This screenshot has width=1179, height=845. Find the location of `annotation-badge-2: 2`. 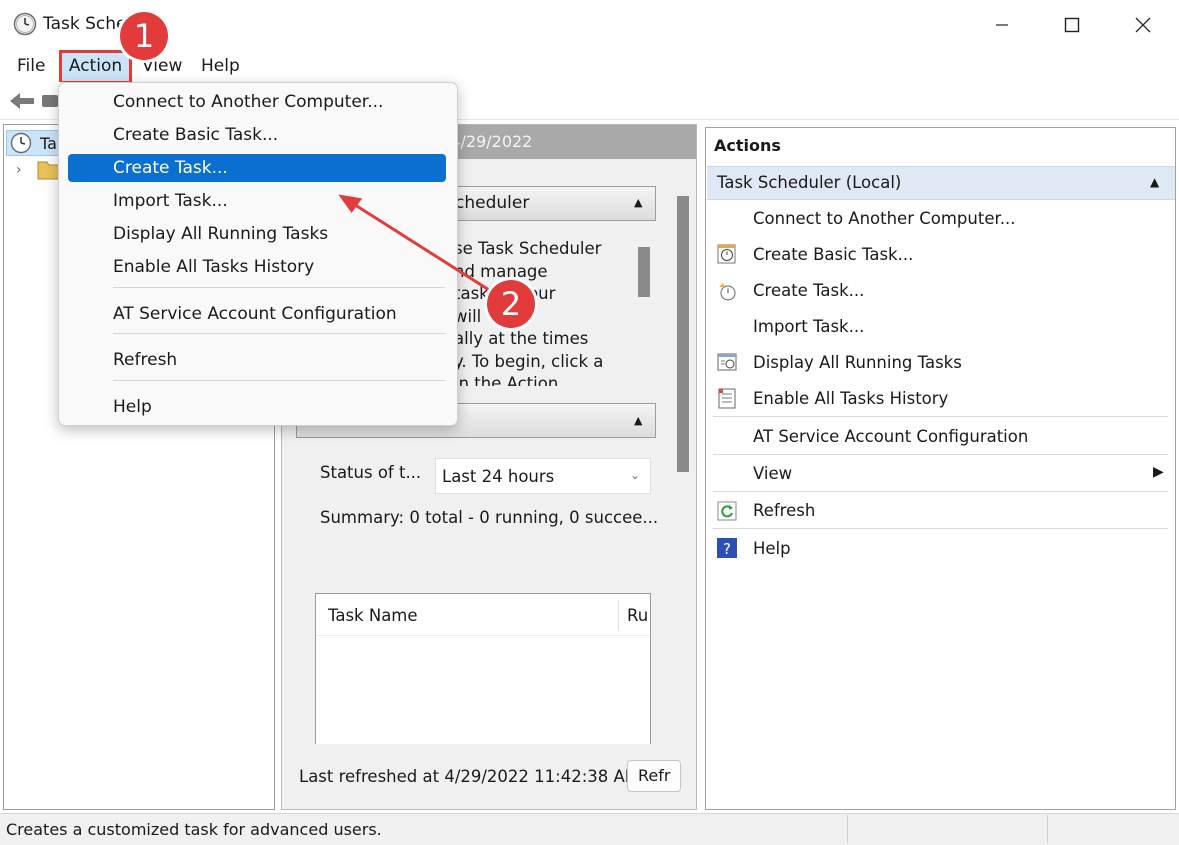

annotation-badge-2: 2 is located at coordinates (511, 304).